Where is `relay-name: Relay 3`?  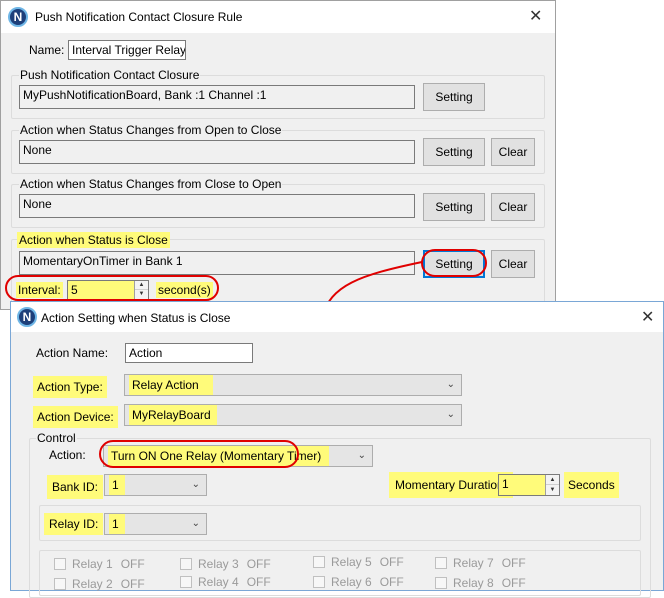 relay-name: Relay 3 is located at coordinates (218, 564).